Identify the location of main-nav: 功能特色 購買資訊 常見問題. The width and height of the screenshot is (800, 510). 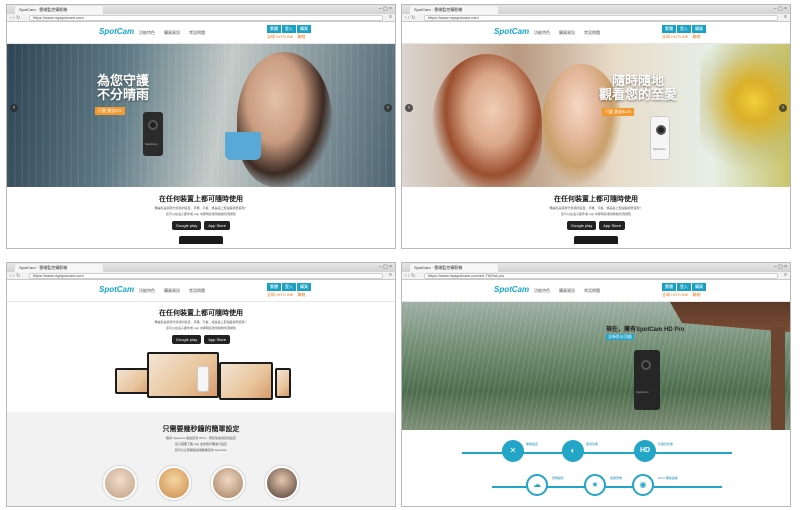
(567, 33).